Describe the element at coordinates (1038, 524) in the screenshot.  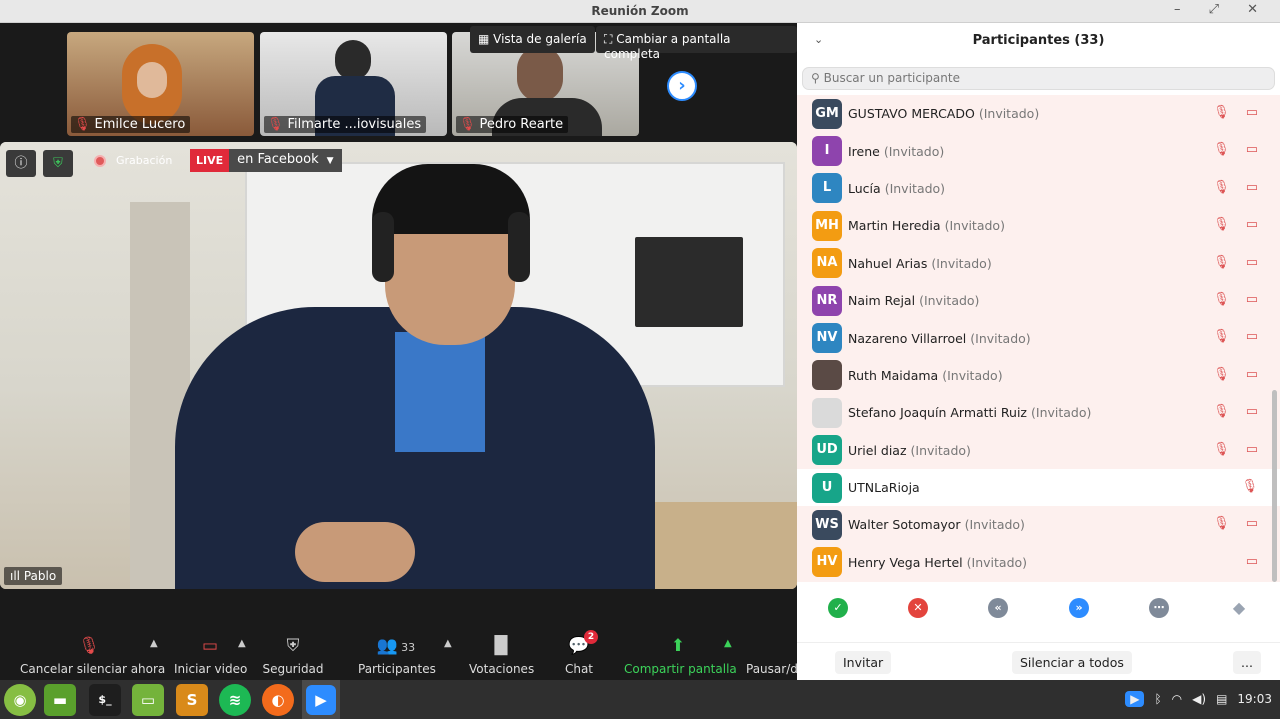
I see `participant-row: WS Walter Sotomayor (Invitado) 🎙 ▭` at that location.